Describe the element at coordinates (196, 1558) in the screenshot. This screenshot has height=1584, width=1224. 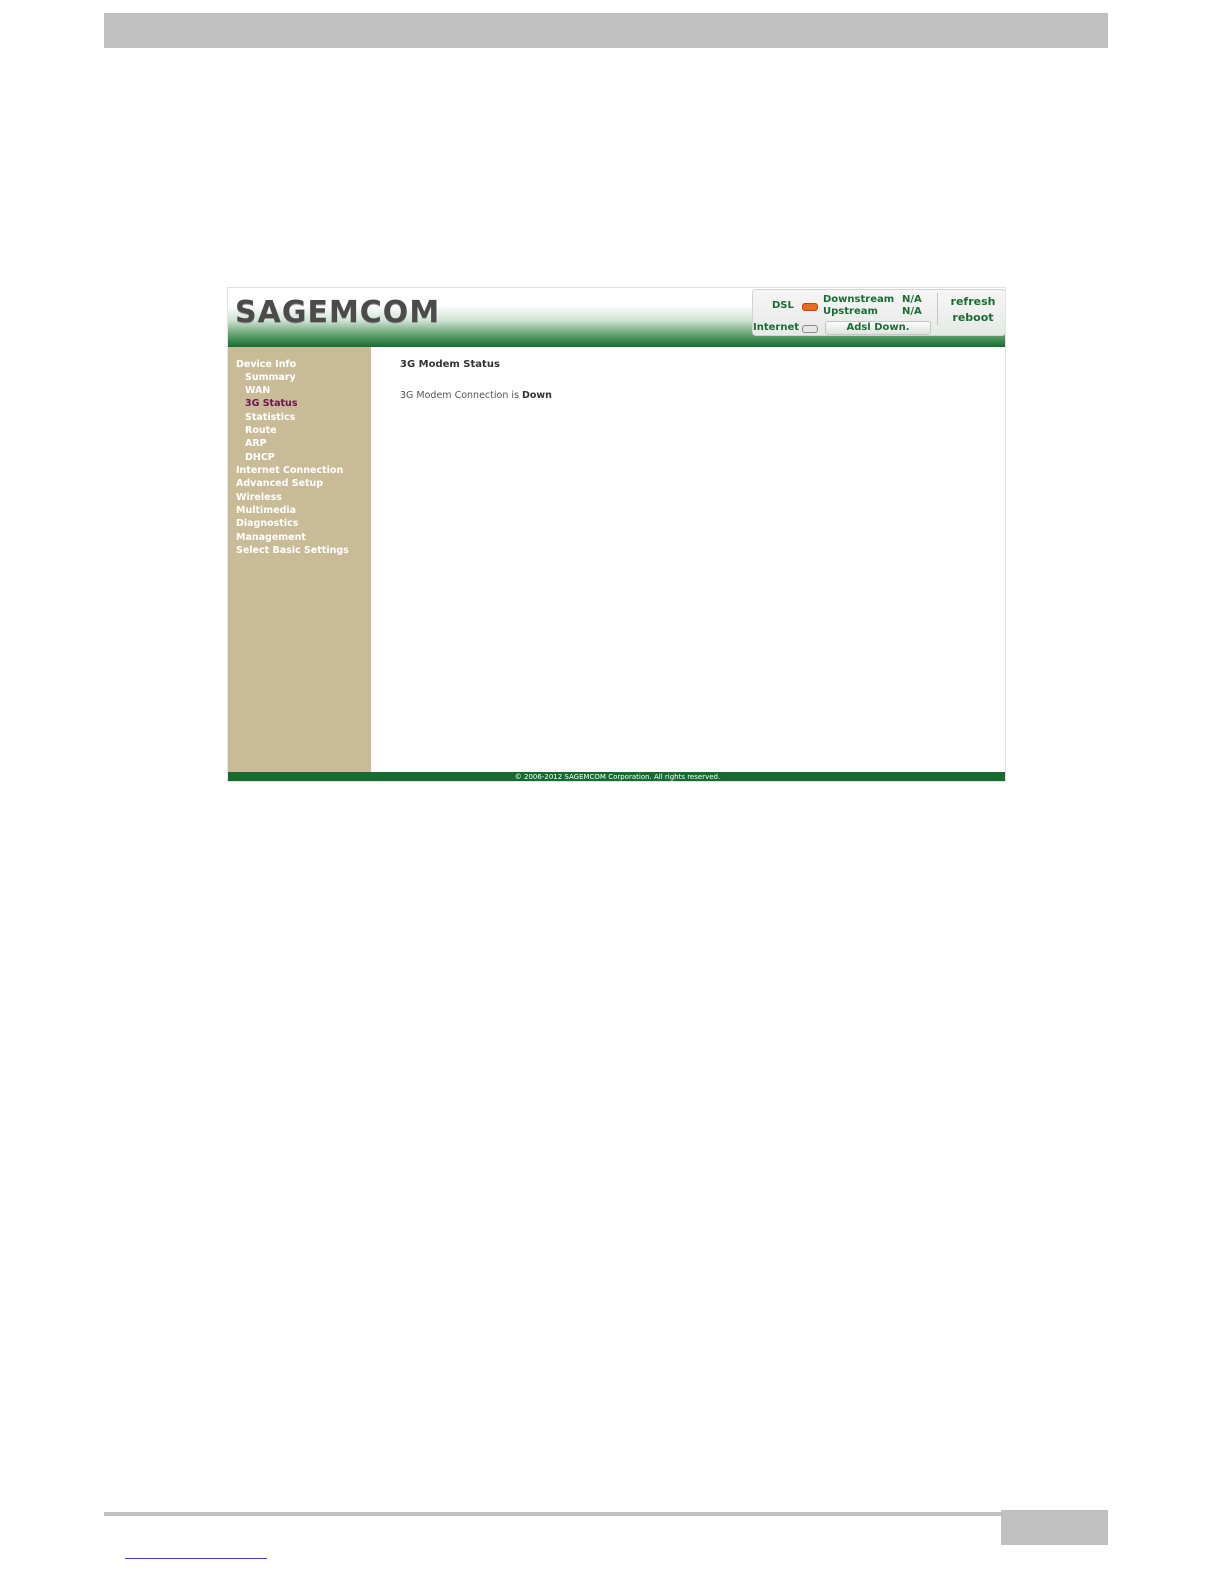
I see `document-footer-link` at that location.